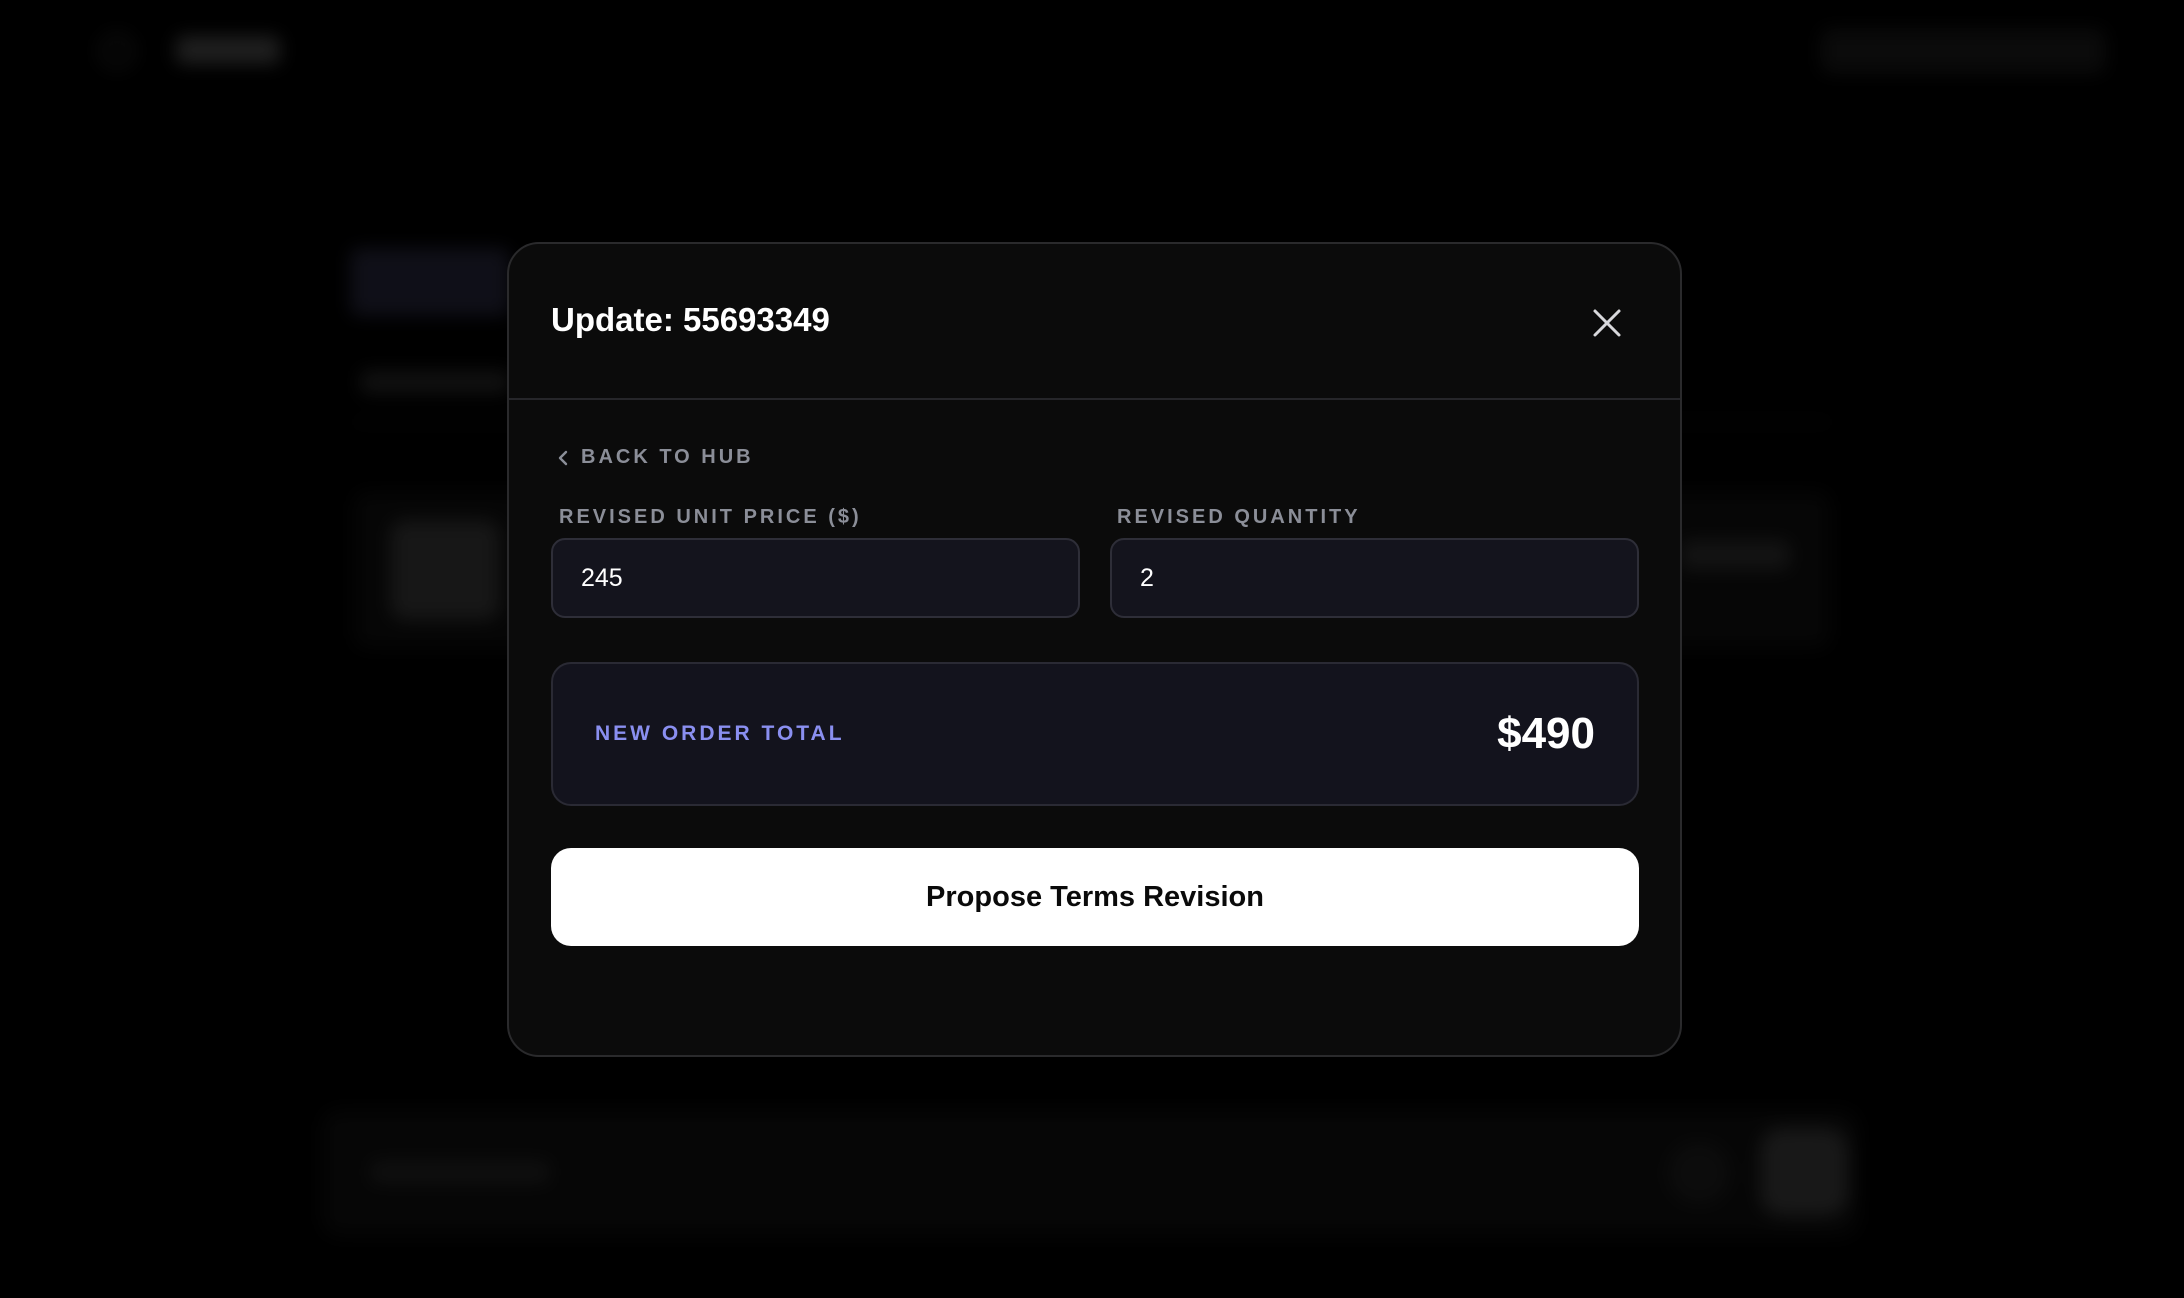 The width and height of the screenshot is (2184, 1298). Describe the element at coordinates (815, 578) in the screenshot. I see `unit-price-input` at that location.